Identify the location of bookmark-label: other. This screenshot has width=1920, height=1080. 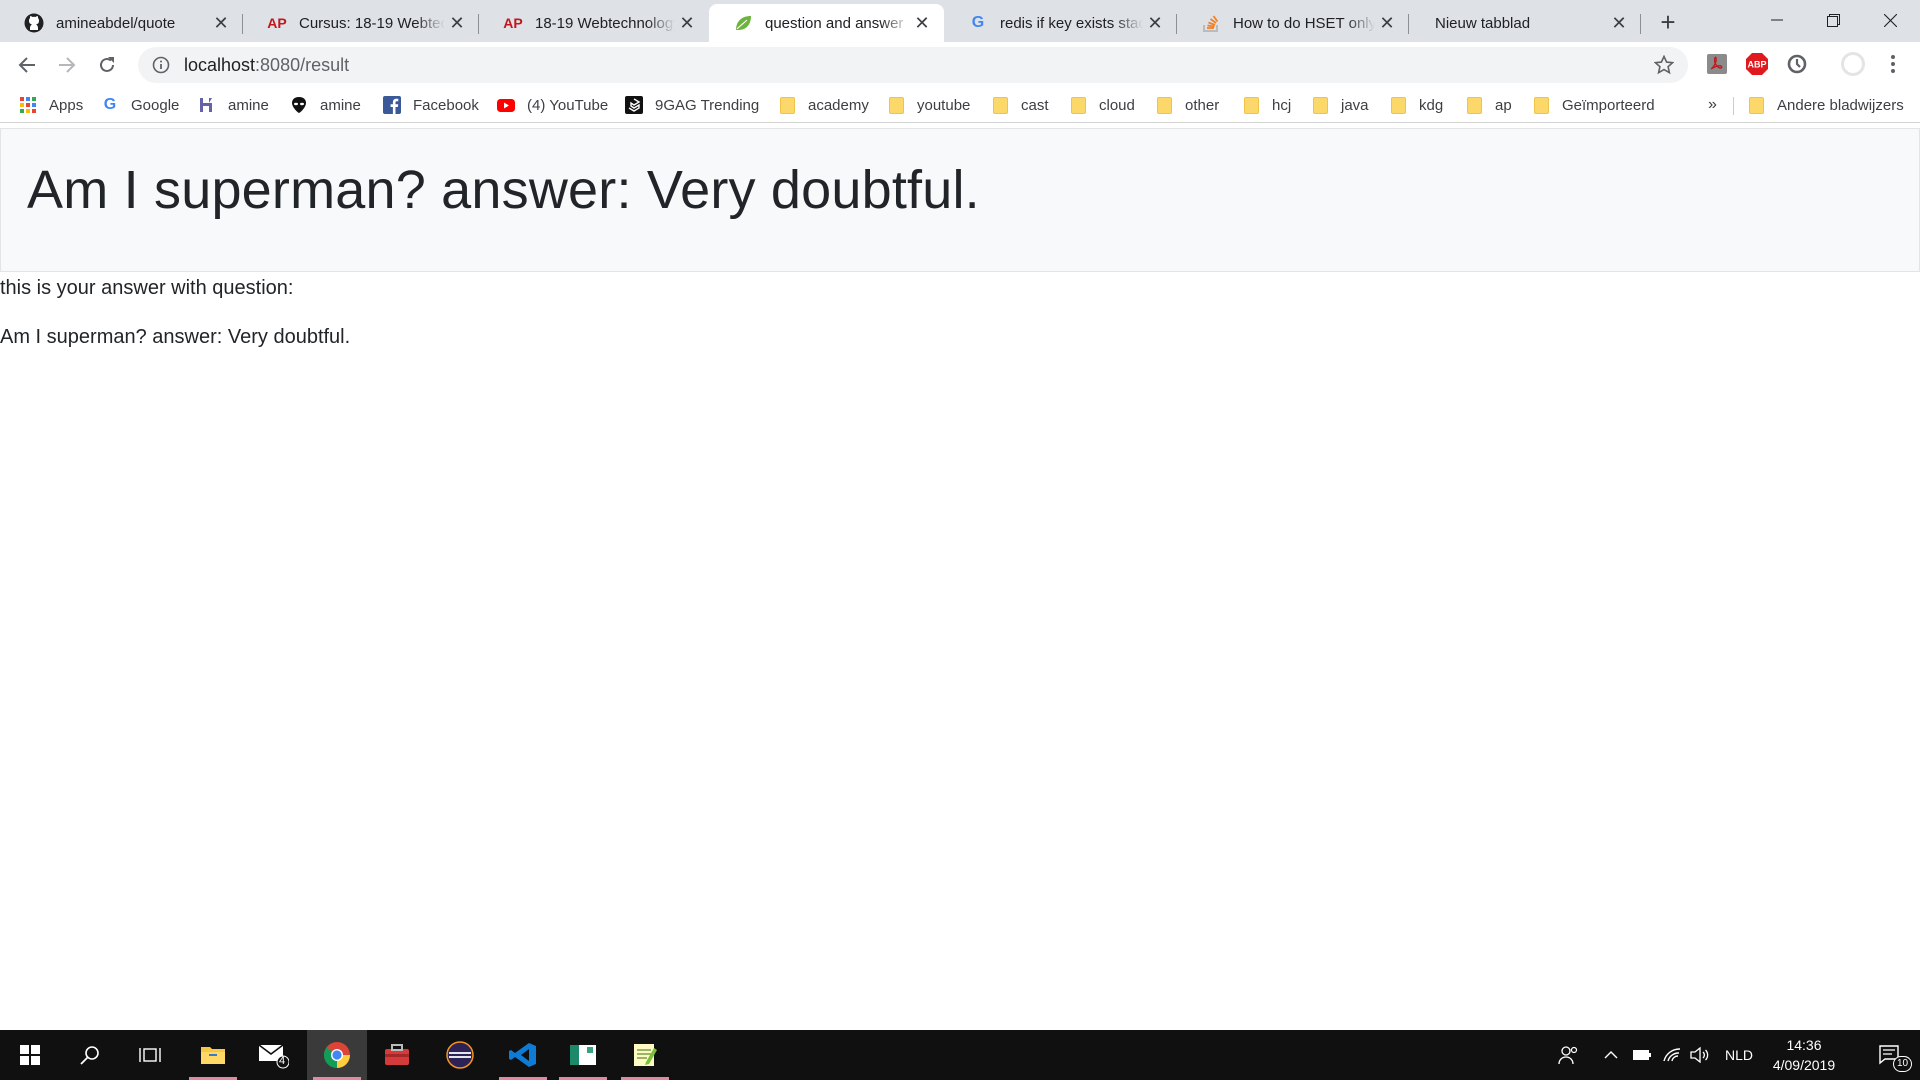
(1202, 105).